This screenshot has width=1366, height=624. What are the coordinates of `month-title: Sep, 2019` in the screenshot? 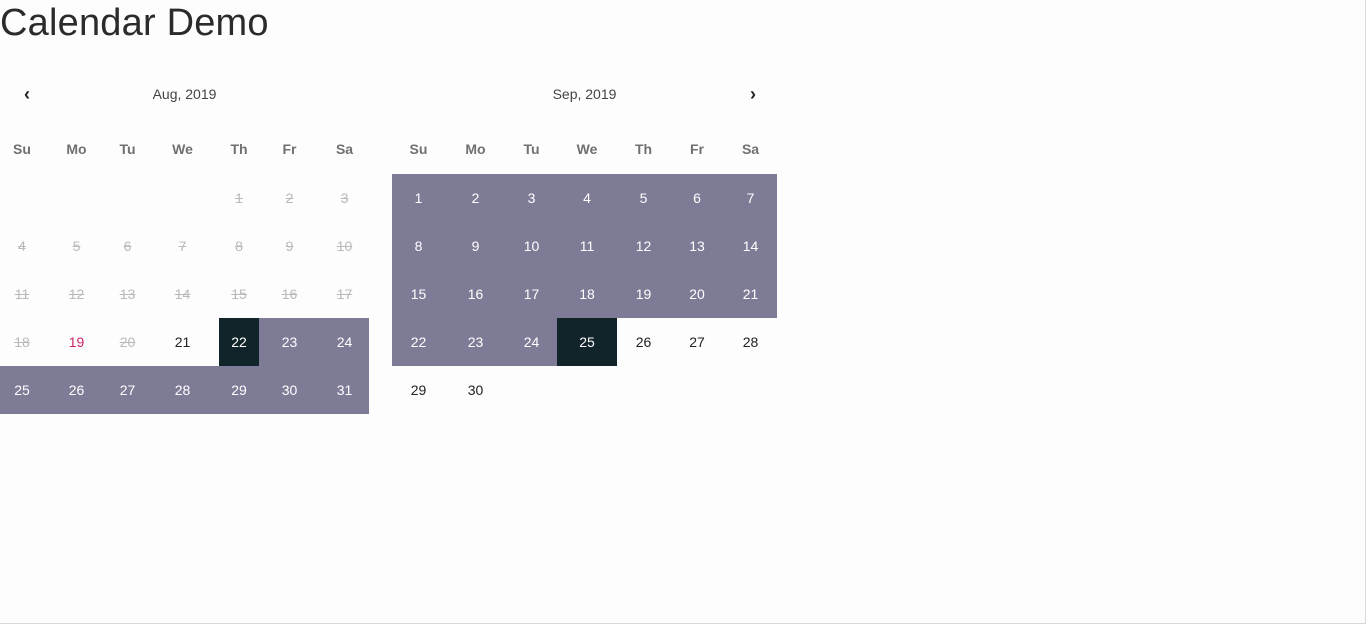 It's located at (584, 94).